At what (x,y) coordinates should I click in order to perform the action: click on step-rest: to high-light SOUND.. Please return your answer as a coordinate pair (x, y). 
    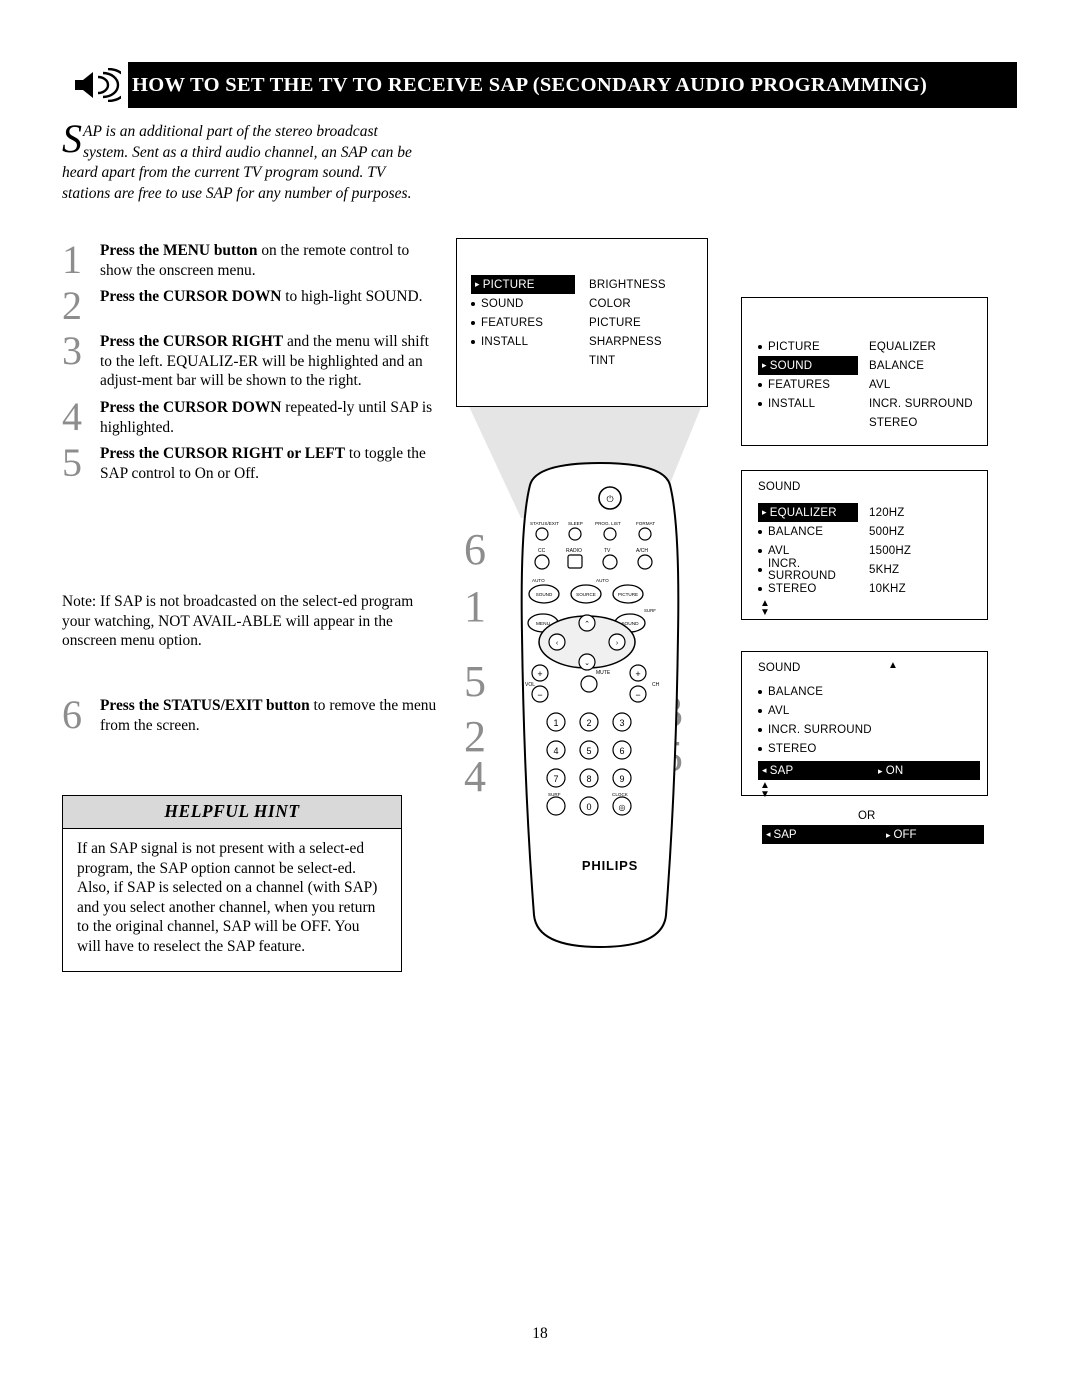
    Looking at the image, I should click on (352, 297).